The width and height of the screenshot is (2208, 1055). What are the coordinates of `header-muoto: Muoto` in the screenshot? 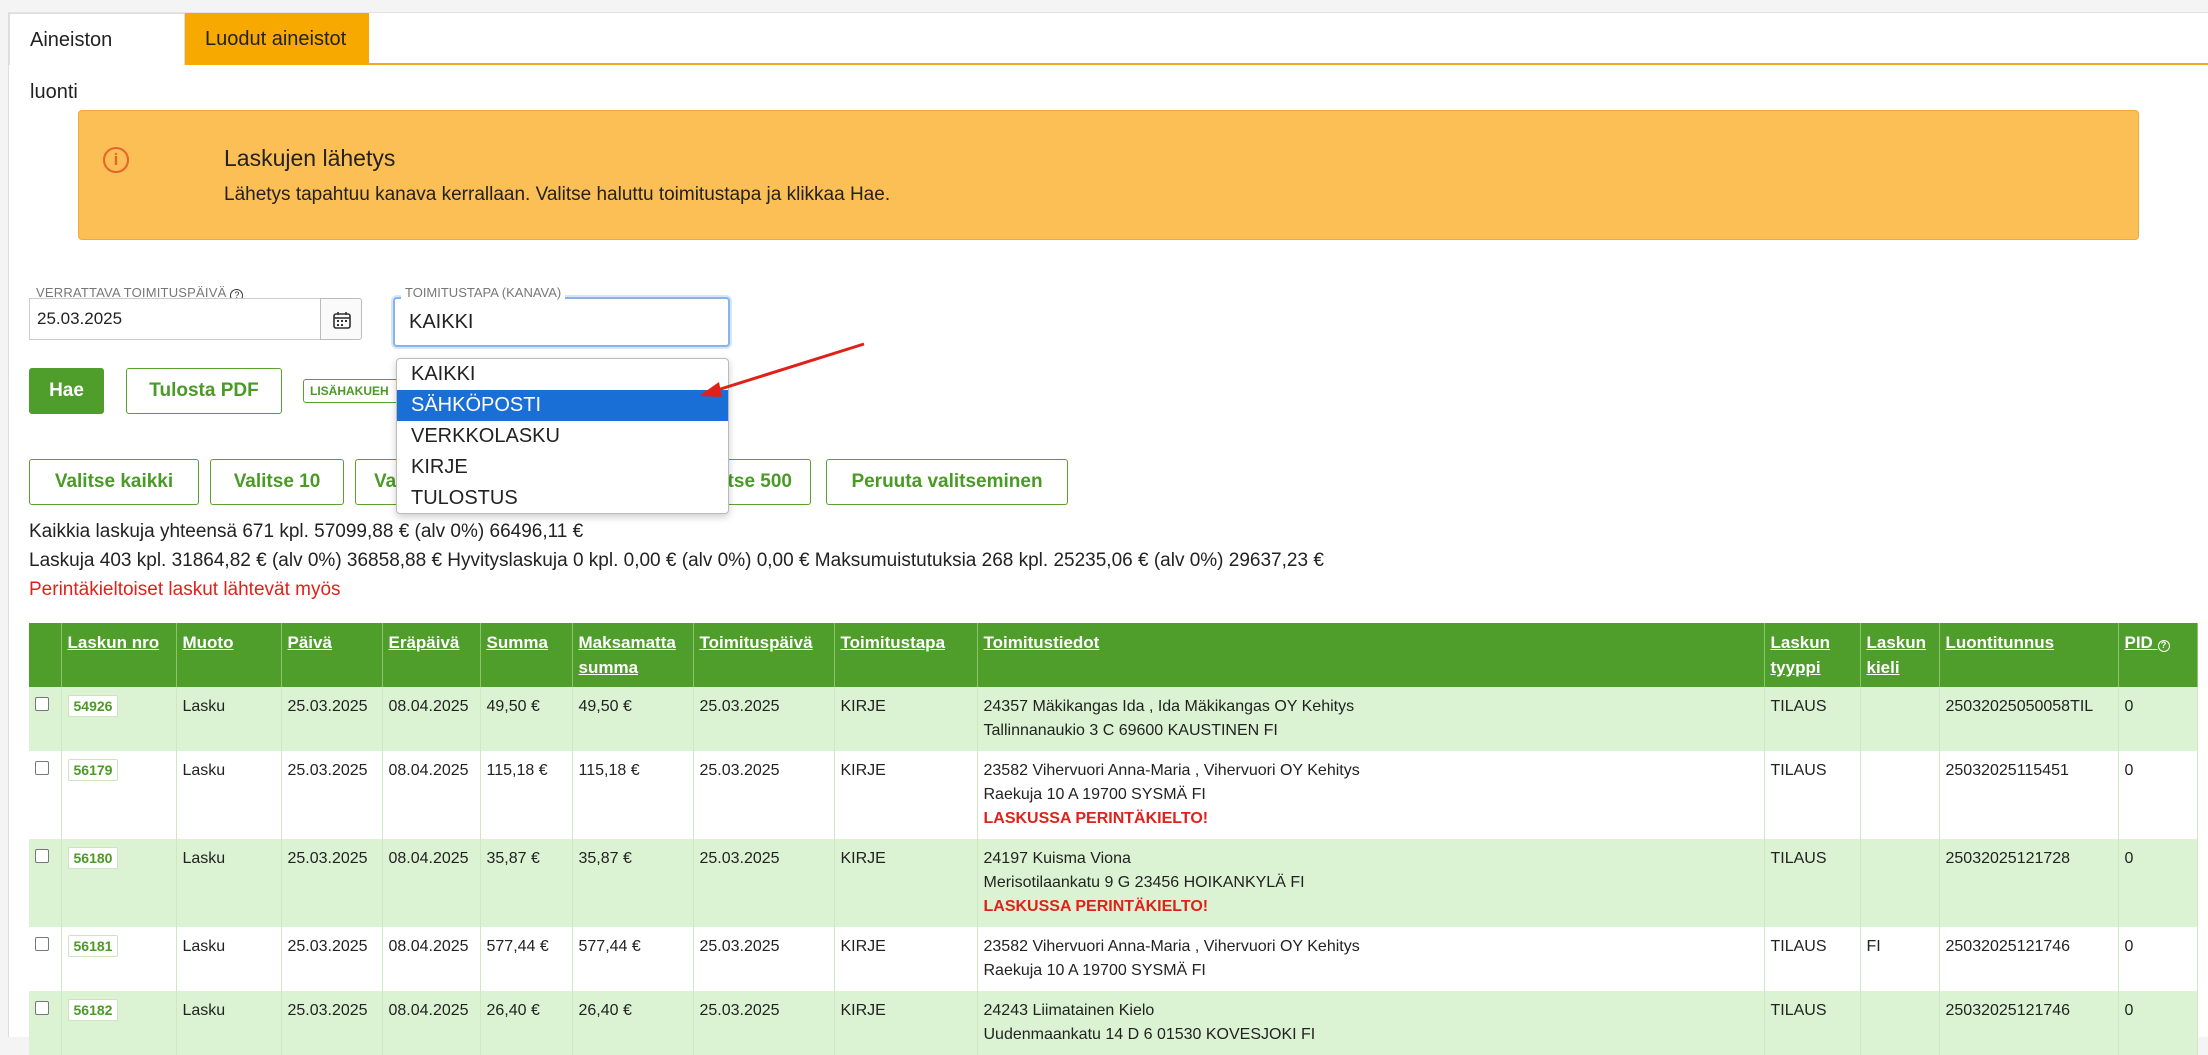 It's located at (229, 655).